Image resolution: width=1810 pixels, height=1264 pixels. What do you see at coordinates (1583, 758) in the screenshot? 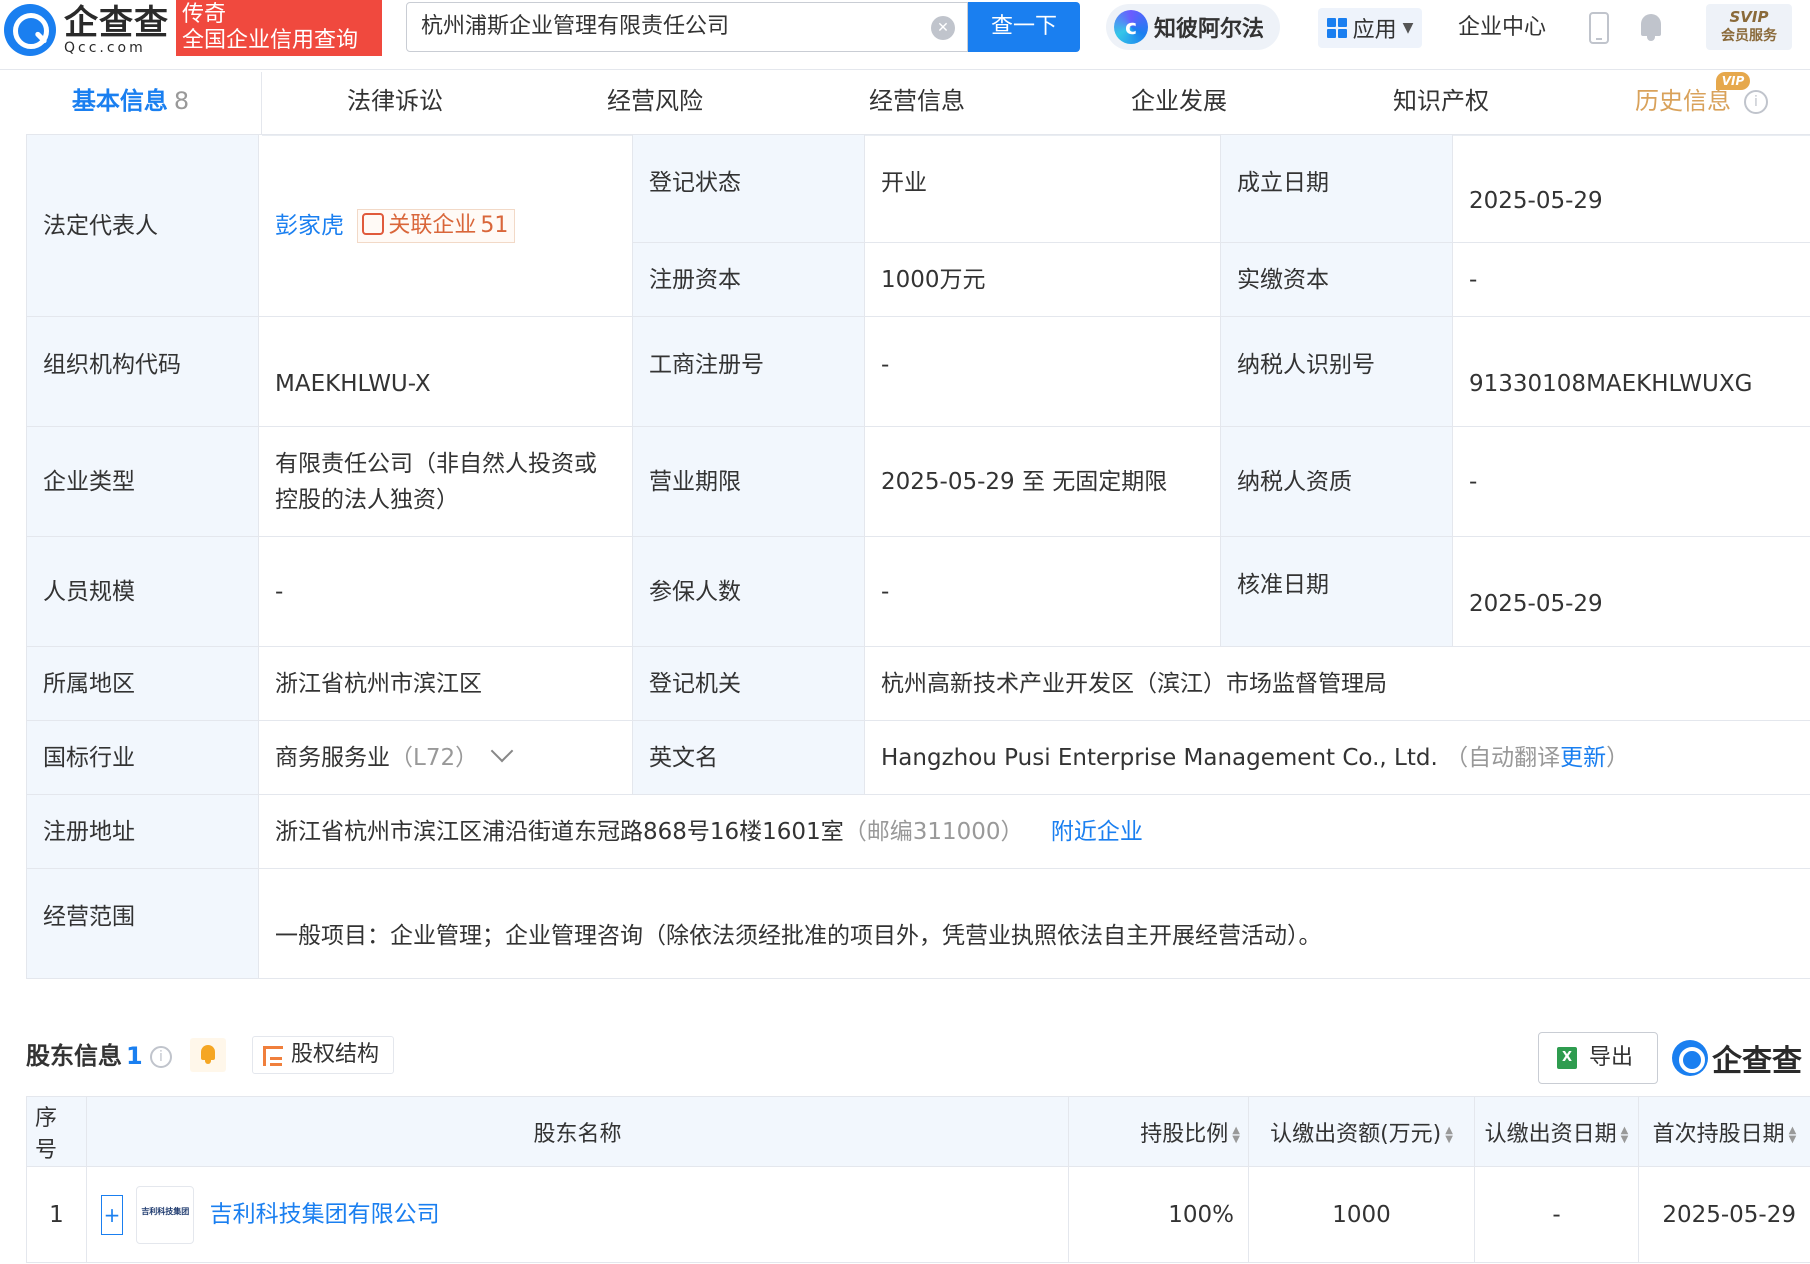
I see `translate-update-link: 更新` at bounding box center [1583, 758].